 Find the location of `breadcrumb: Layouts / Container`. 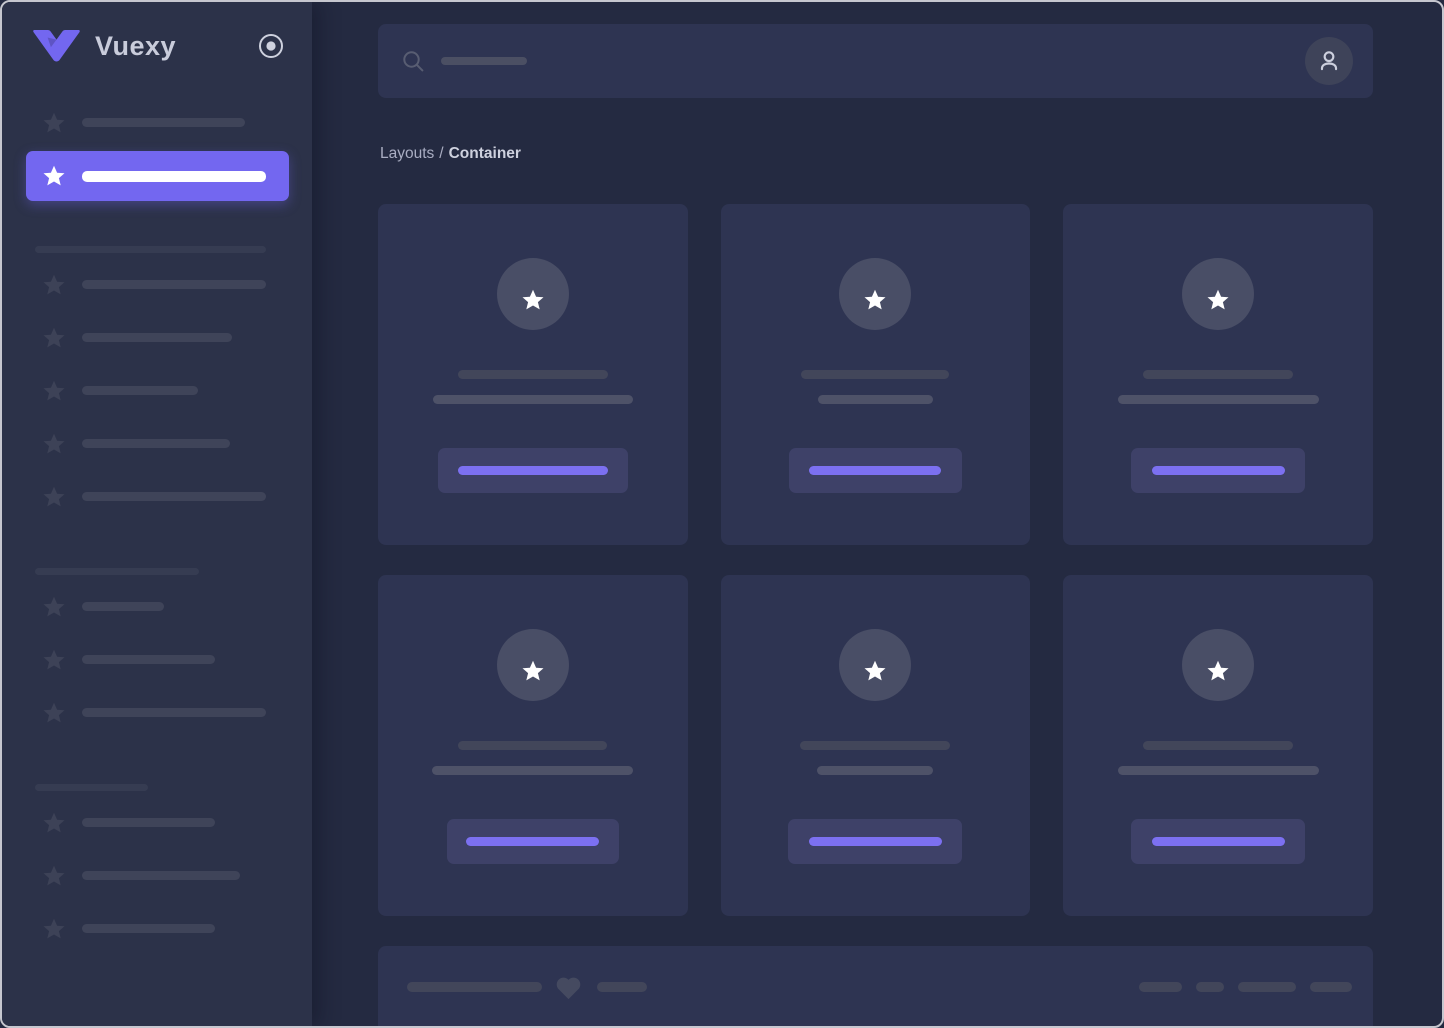

breadcrumb: Layouts / Container is located at coordinates (876, 154).